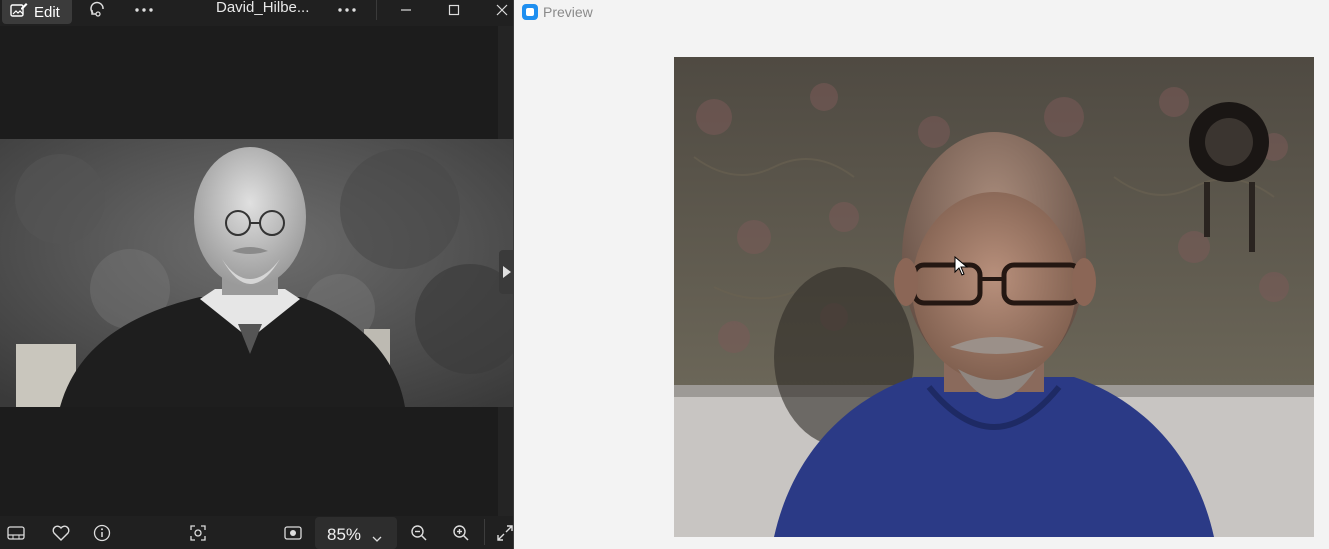 This screenshot has height=549, width=1329. I want to click on visual-search-icon, so click(198, 533).